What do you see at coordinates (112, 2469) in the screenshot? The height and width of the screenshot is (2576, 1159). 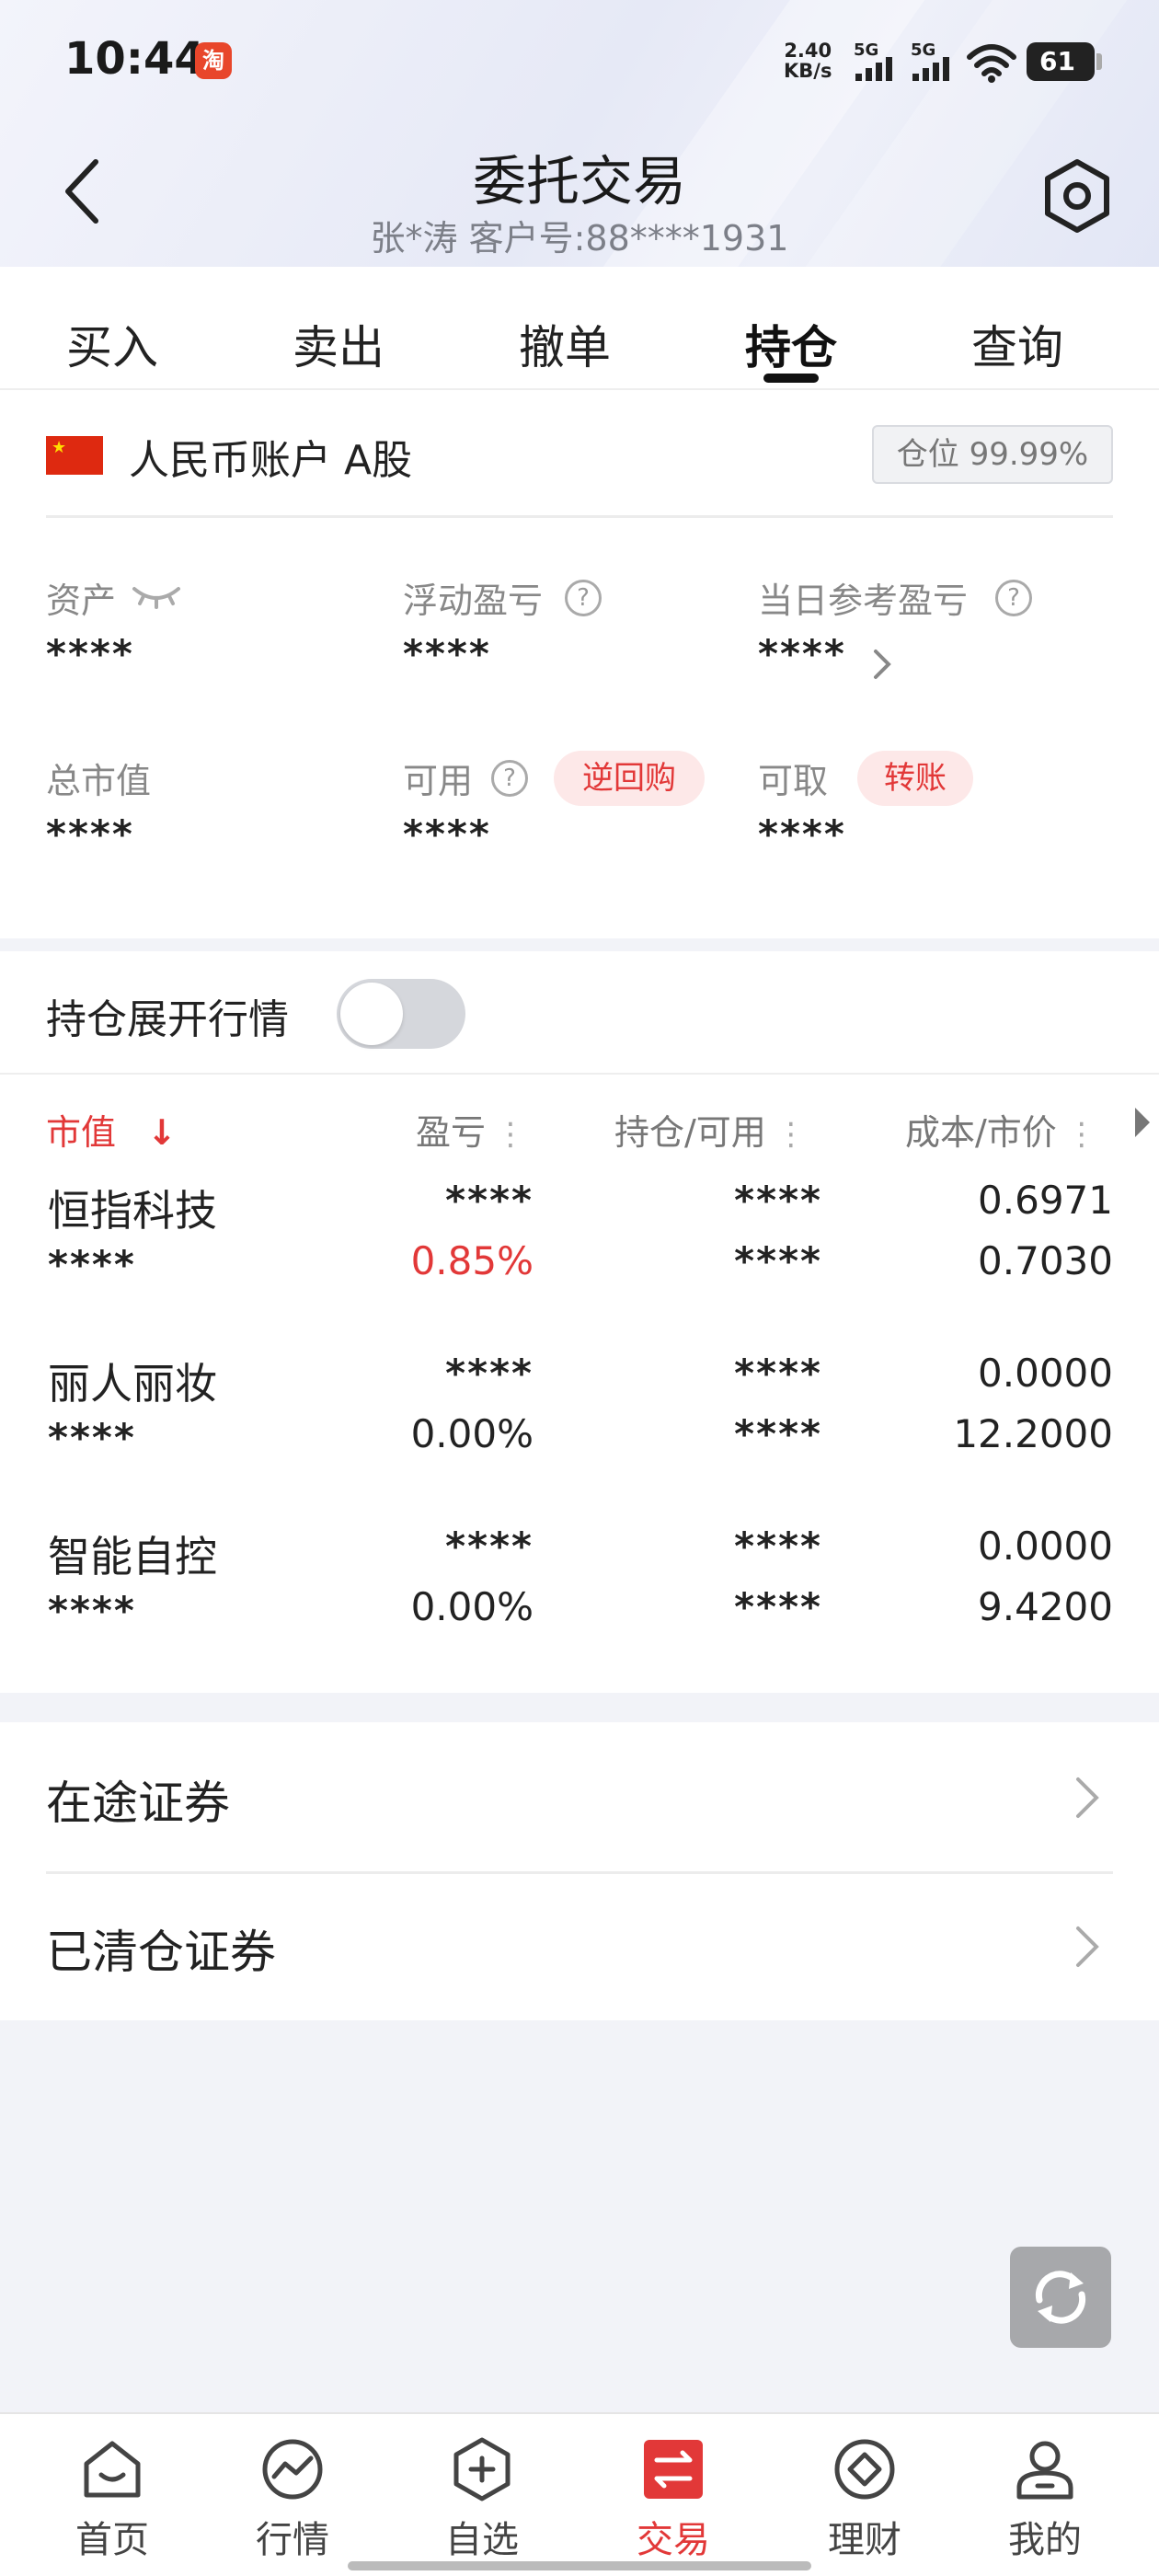 I see `home-icon` at bounding box center [112, 2469].